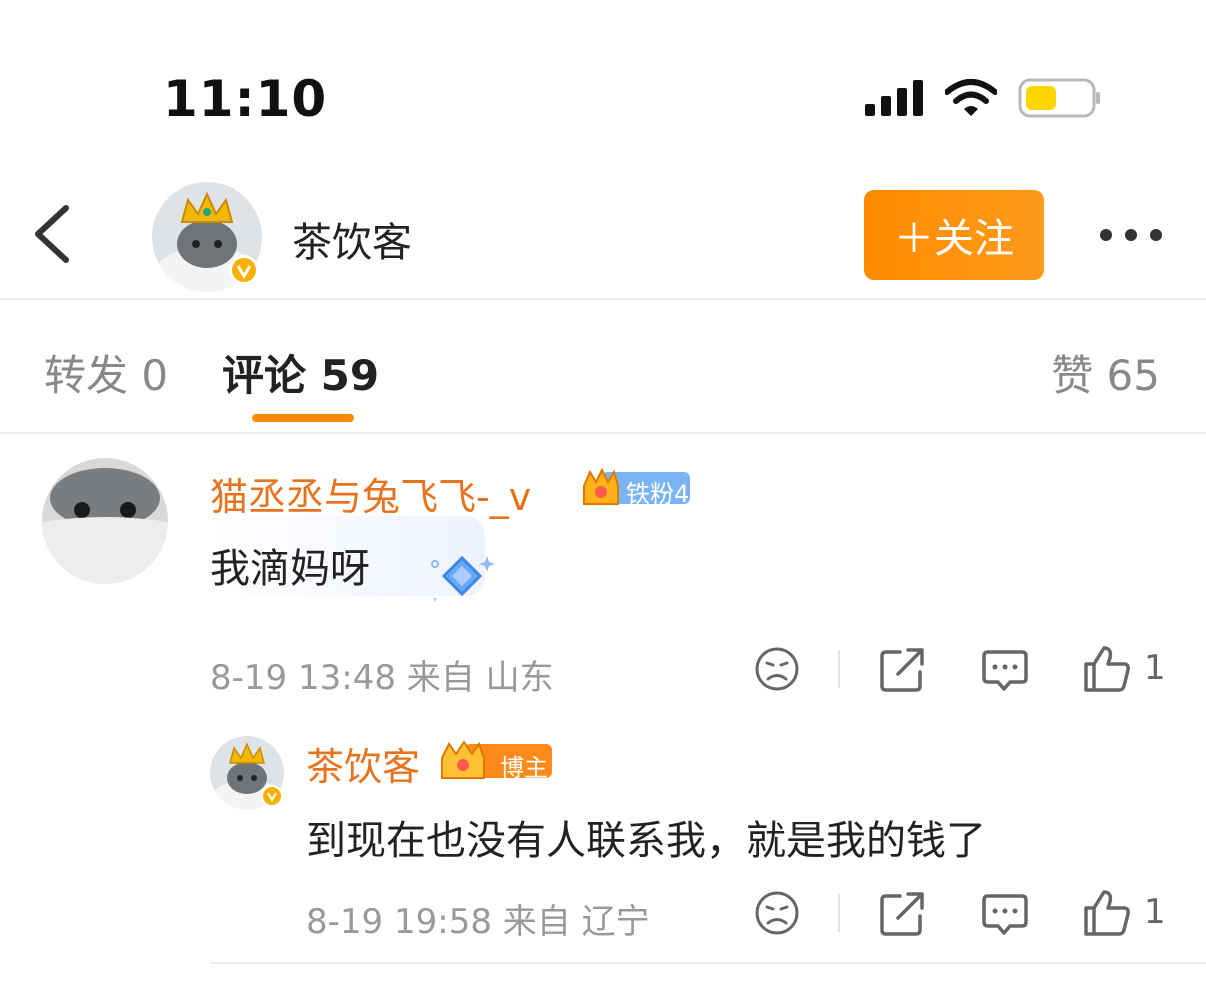  Describe the element at coordinates (480, 678) in the screenshot. I see `comment-location: 来自 山东` at that location.